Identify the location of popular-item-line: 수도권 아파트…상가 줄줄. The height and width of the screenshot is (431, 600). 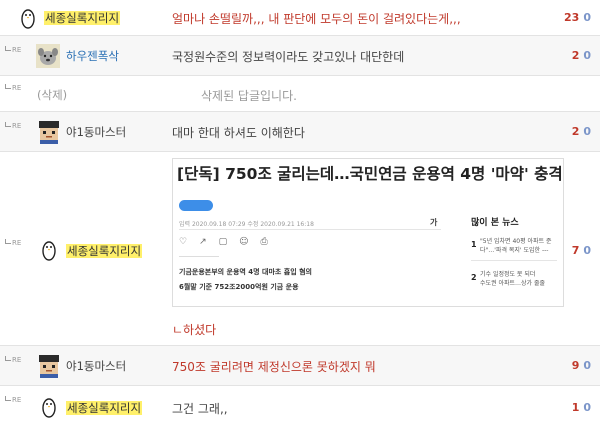
(513, 283).